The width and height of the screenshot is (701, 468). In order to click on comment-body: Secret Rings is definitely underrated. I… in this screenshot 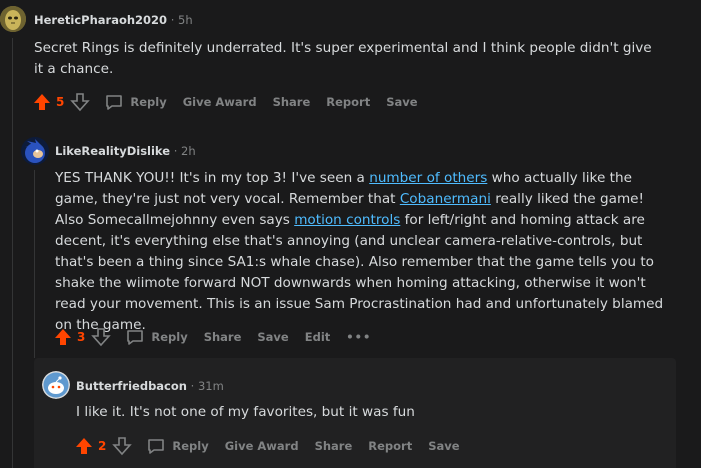, I will do `click(343, 58)`.